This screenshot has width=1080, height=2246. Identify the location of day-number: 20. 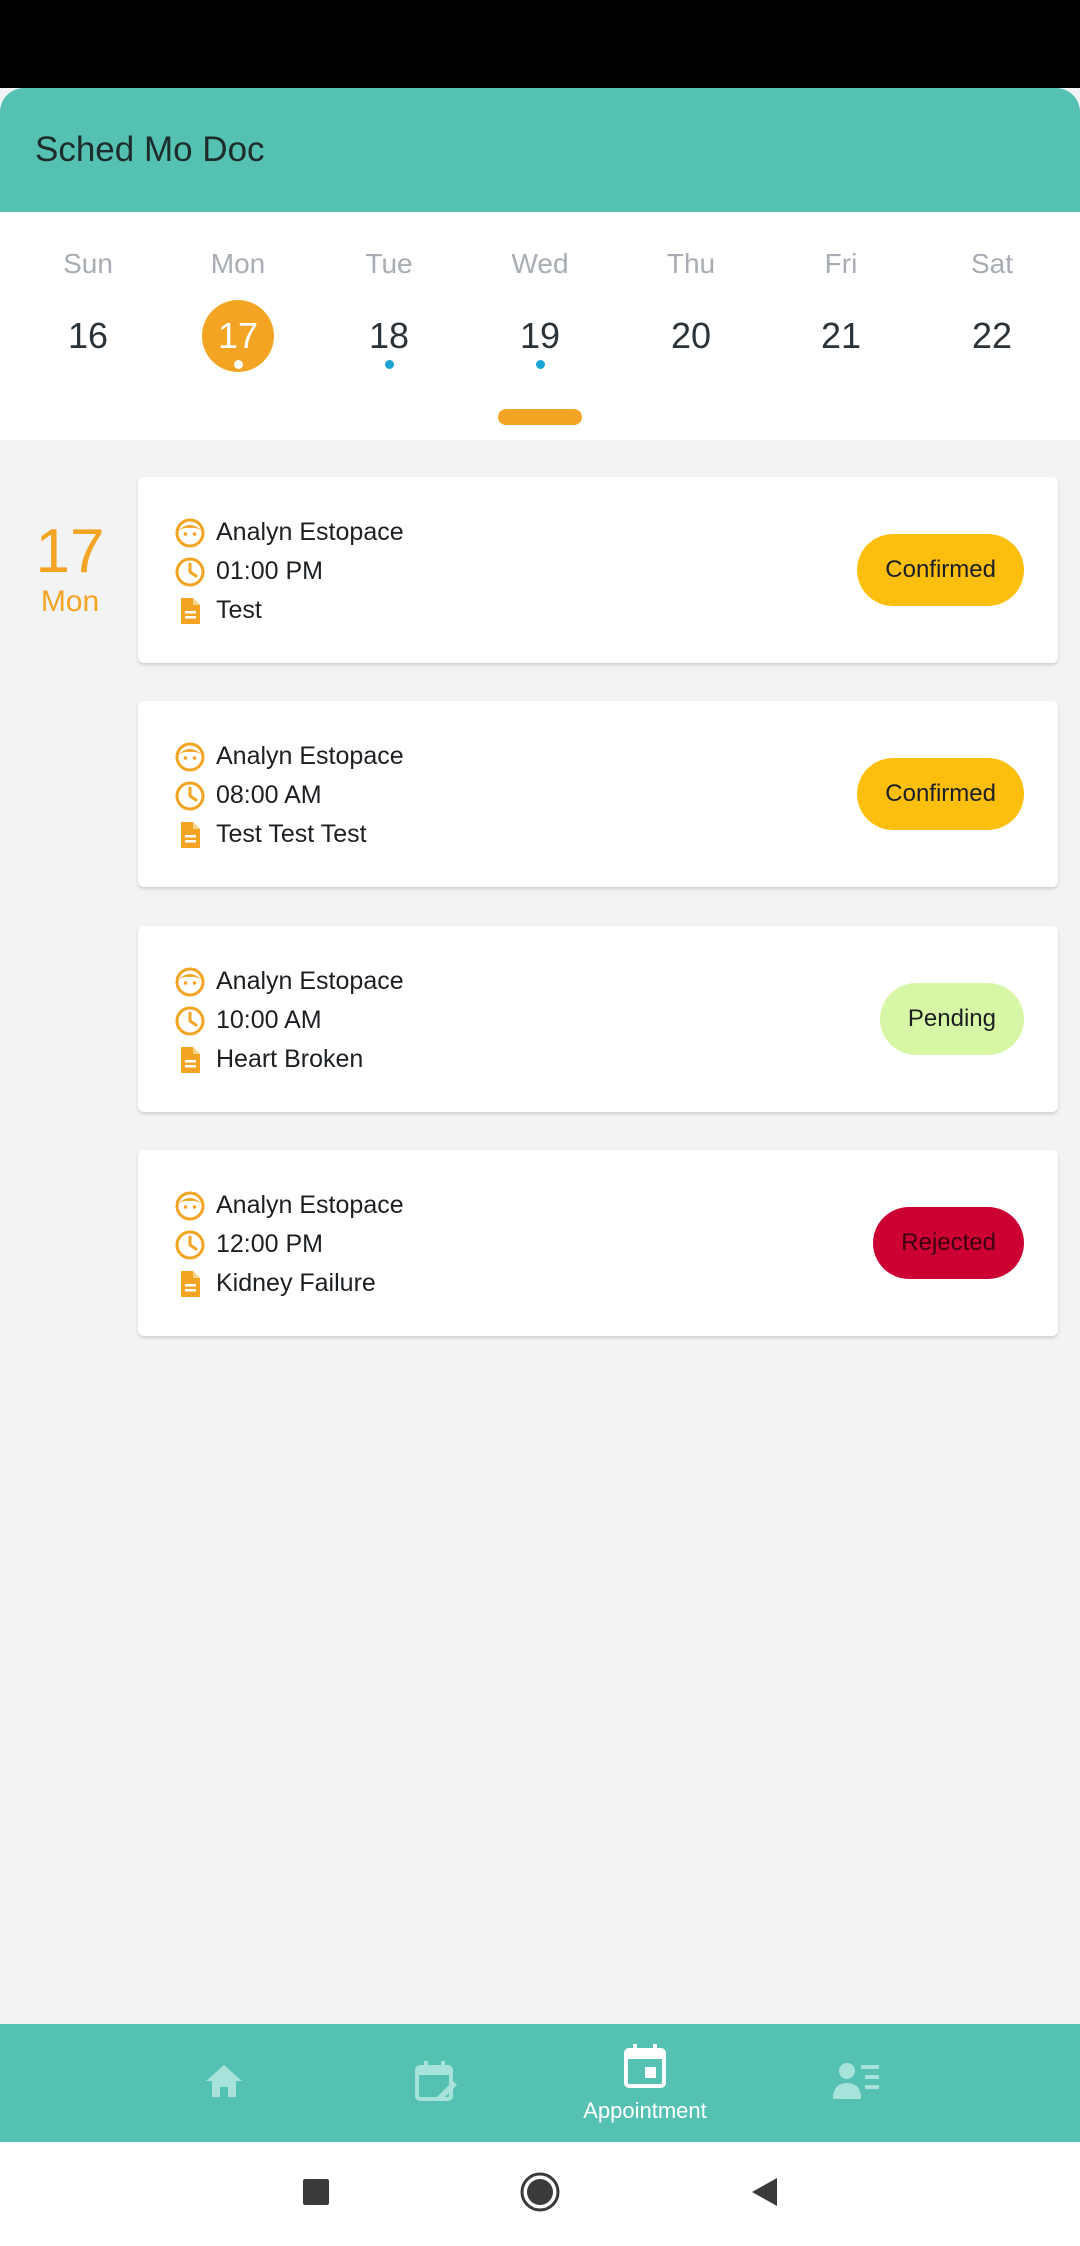
(691, 335).